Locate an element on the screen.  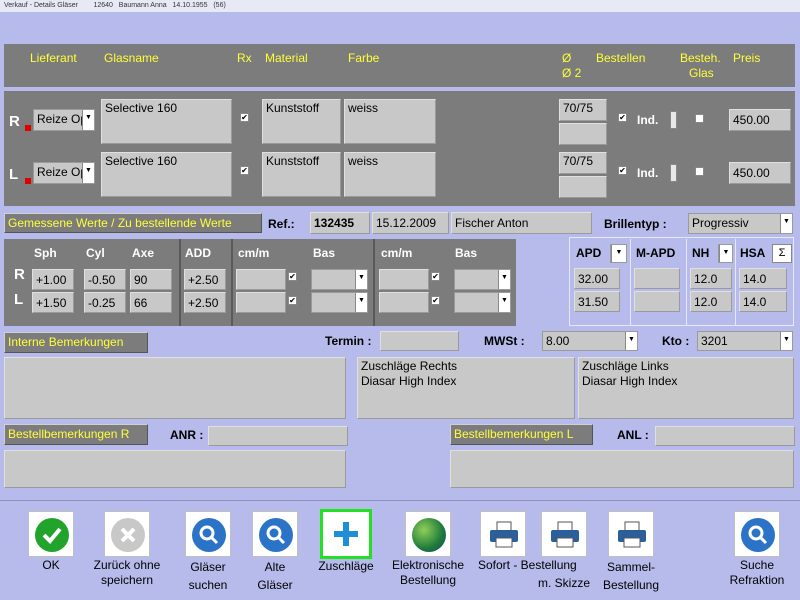
search-refraction-button: Suche Refraktion is located at coordinates (757, 551).